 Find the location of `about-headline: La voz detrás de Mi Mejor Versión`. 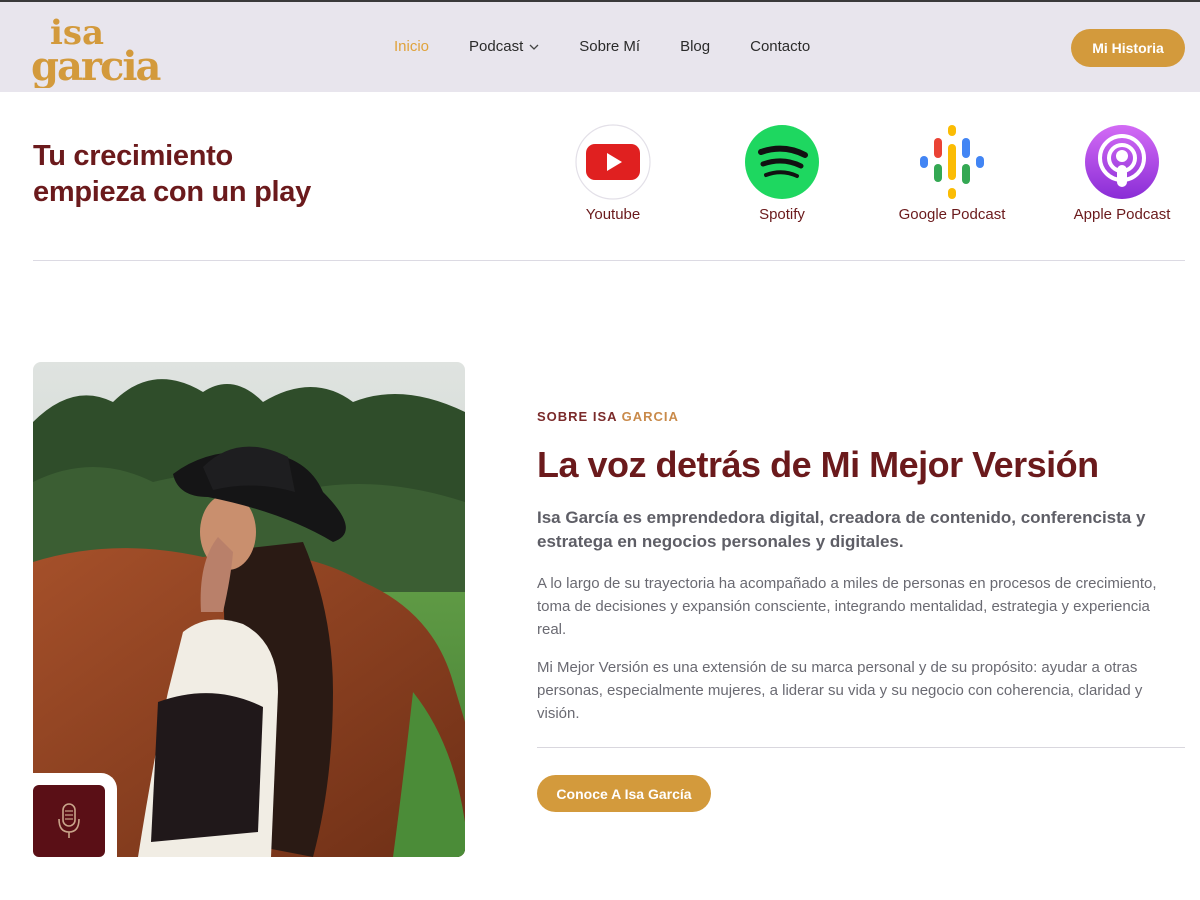

about-headline: La voz detrás de Mi Mejor Versión is located at coordinates (818, 464).